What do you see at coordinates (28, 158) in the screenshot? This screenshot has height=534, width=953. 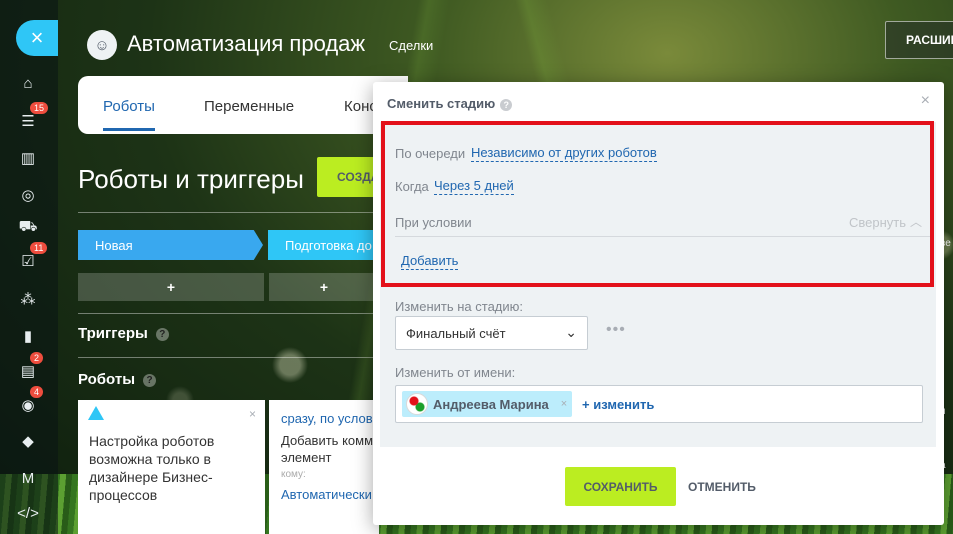 I see `bank-icon: ▥` at bounding box center [28, 158].